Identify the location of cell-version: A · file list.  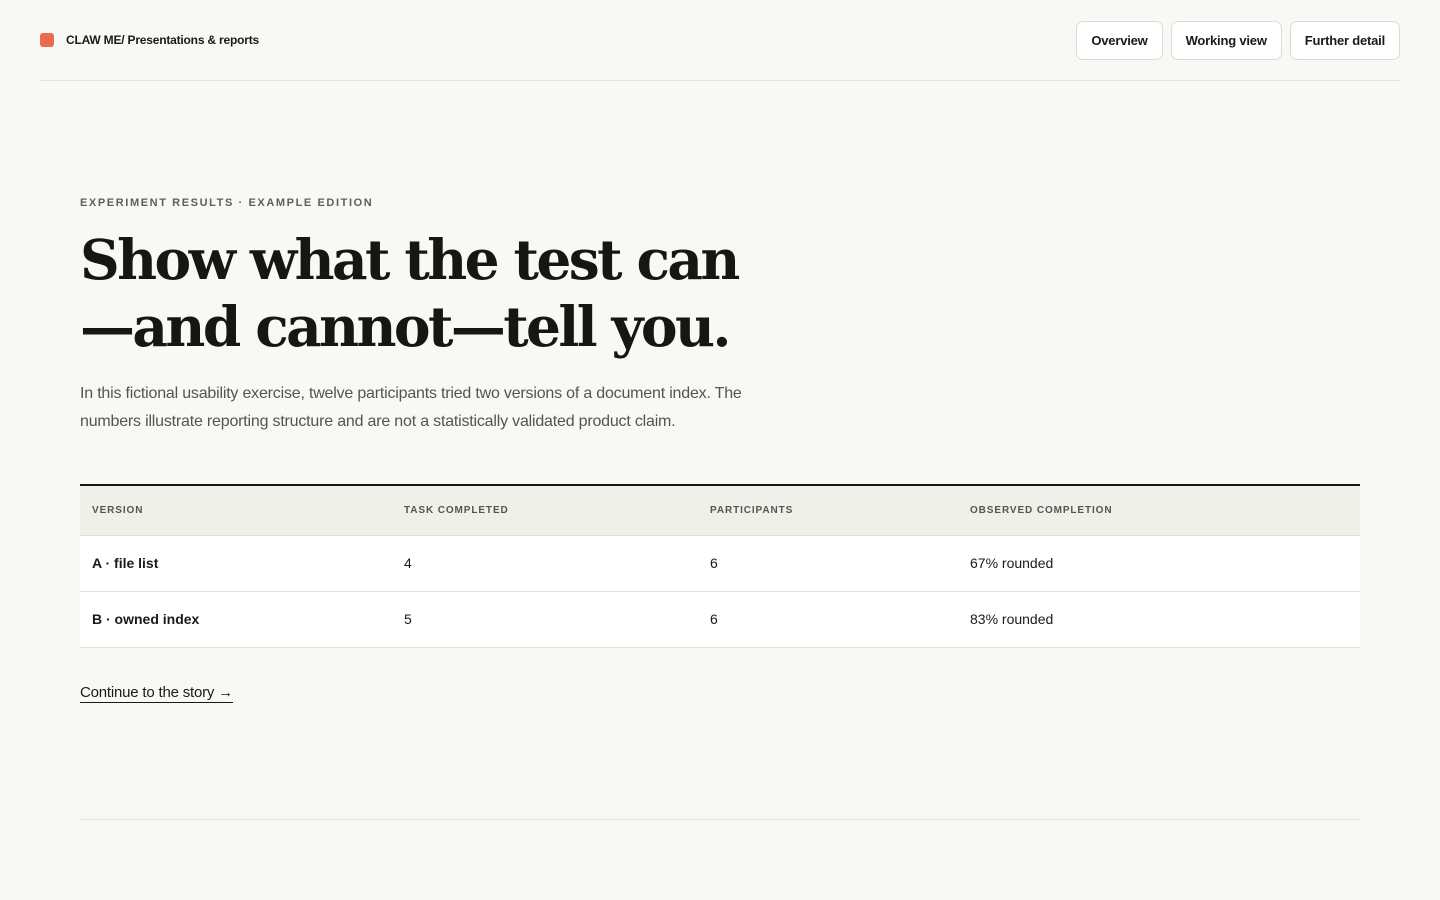
(236, 563).